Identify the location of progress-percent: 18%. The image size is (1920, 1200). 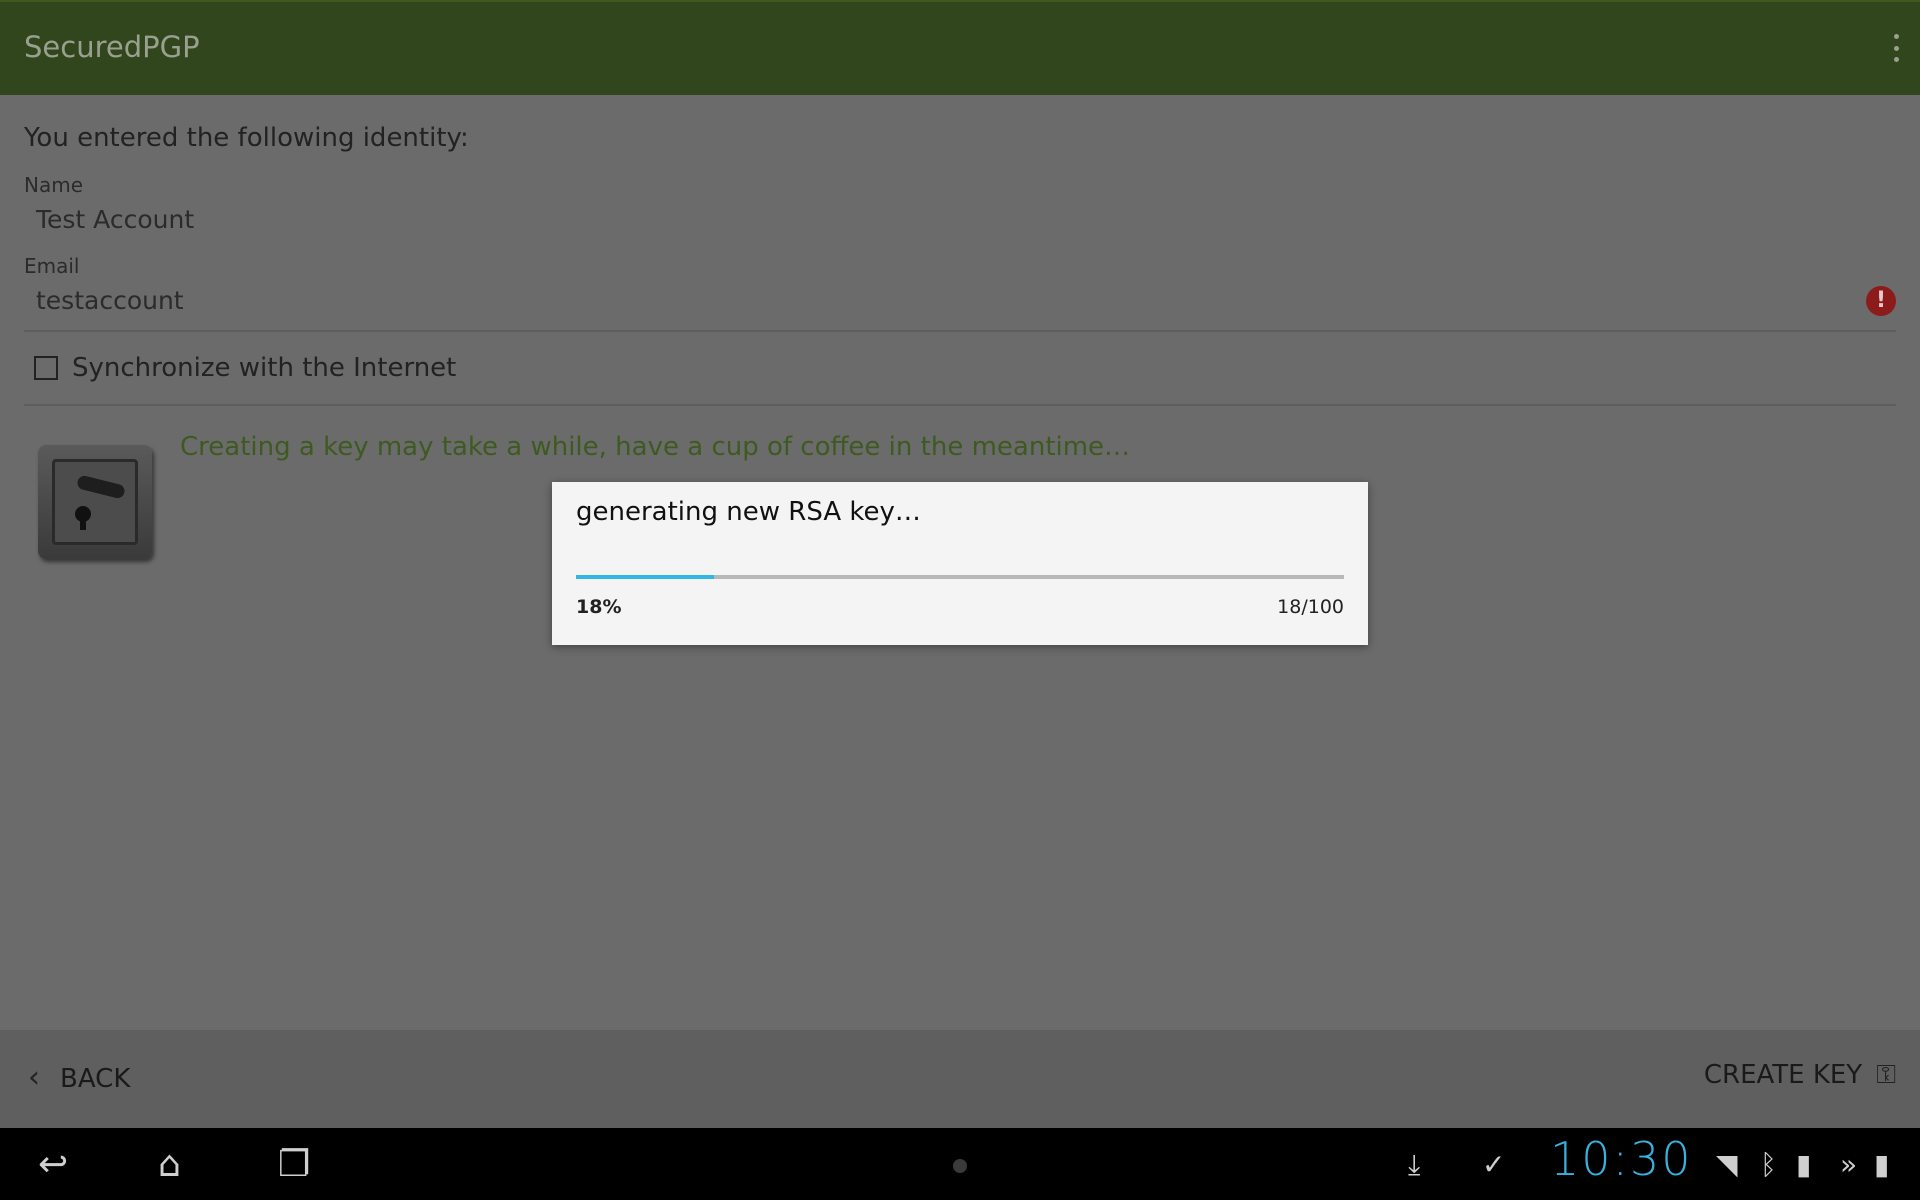
(599, 607).